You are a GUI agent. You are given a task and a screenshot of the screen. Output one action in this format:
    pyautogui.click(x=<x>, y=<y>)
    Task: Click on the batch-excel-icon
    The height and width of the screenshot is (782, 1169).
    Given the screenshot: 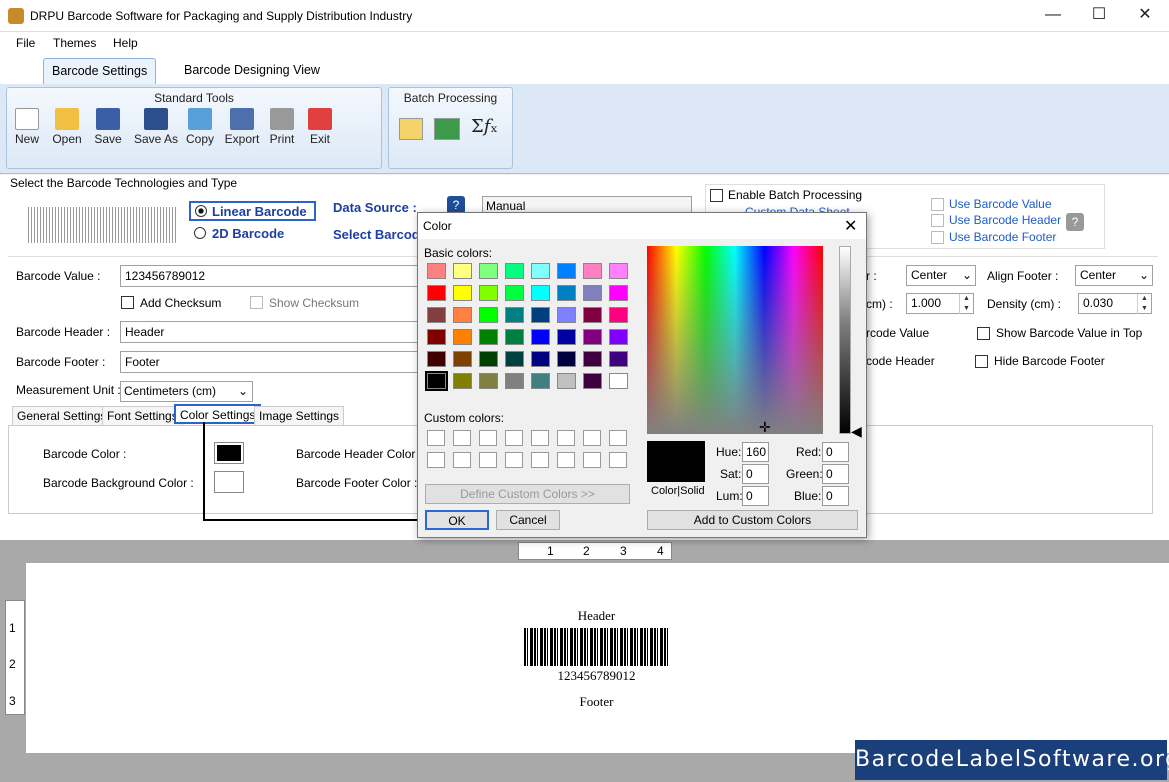 What is the action you would take?
    pyautogui.click(x=447, y=129)
    